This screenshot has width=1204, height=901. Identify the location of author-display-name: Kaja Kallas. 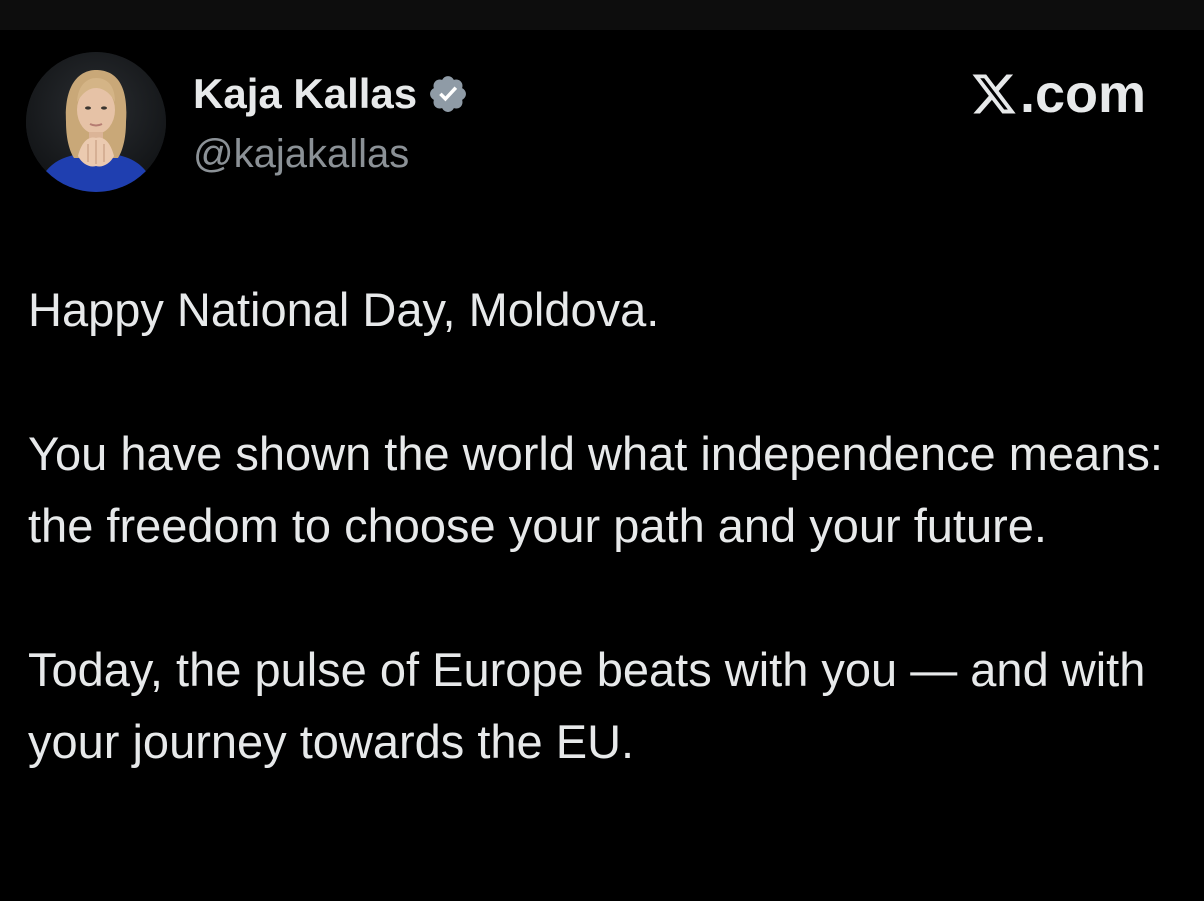
(305, 94).